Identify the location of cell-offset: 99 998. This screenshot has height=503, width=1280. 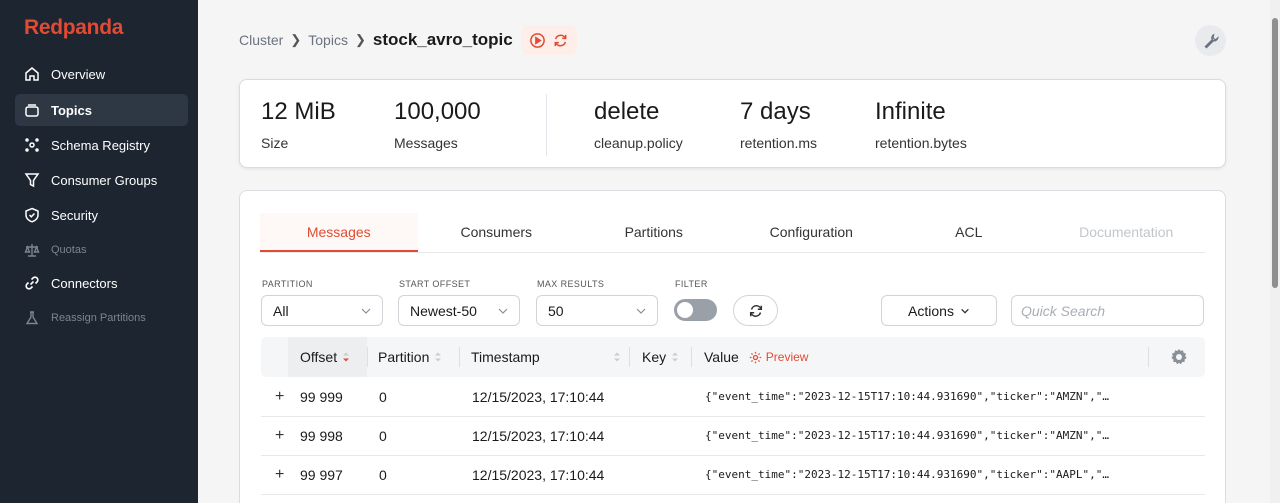
(321, 436).